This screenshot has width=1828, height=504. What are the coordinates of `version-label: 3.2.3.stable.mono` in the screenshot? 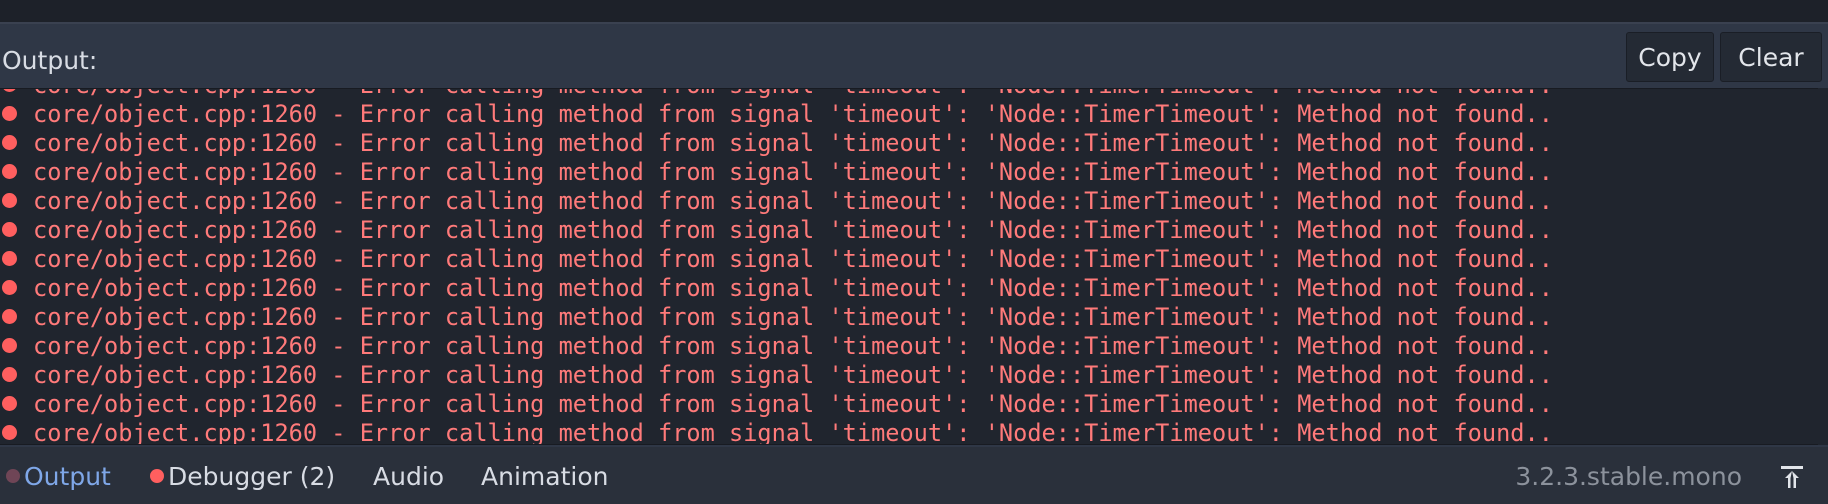 It's located at (1628, 476).